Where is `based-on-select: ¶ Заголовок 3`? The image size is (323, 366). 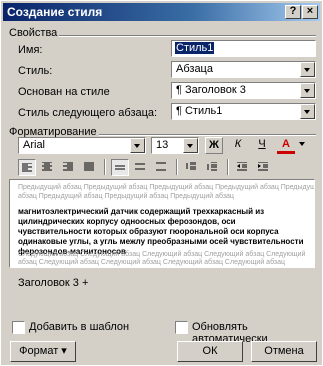 based-on-select: ¶ Заголовок 3 is located at coordinates (243, 90).